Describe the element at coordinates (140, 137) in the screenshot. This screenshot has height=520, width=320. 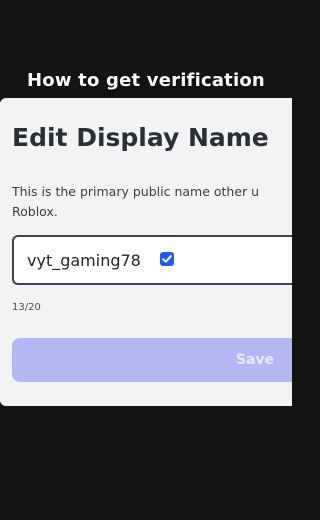
I see `dialog-title: Edit Display Name` at that location.